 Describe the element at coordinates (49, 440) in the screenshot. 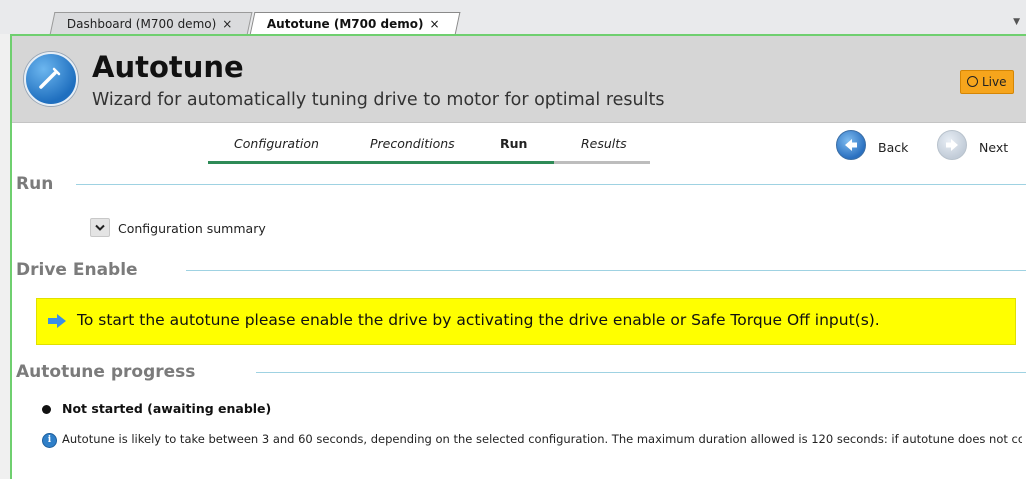

I see `info-icon: i` at that location.